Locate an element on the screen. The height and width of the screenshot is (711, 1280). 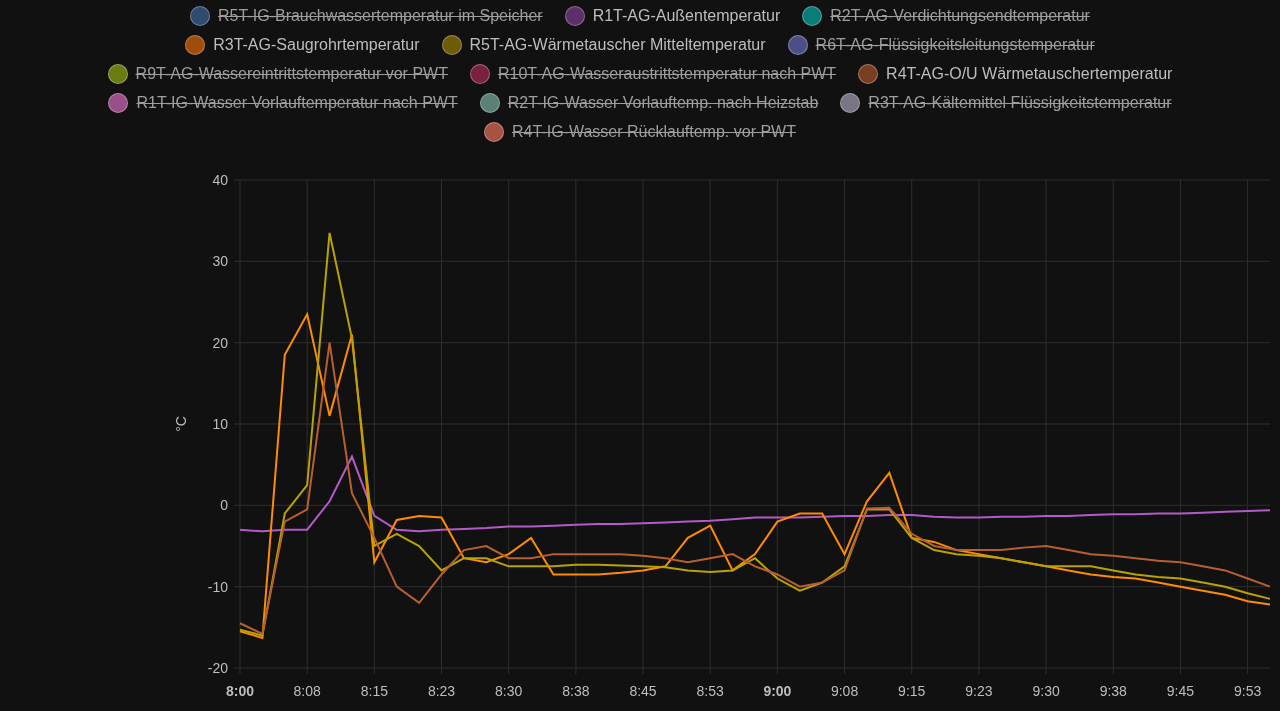
y-tick-label: 10 is located at coordinates (220, 424).